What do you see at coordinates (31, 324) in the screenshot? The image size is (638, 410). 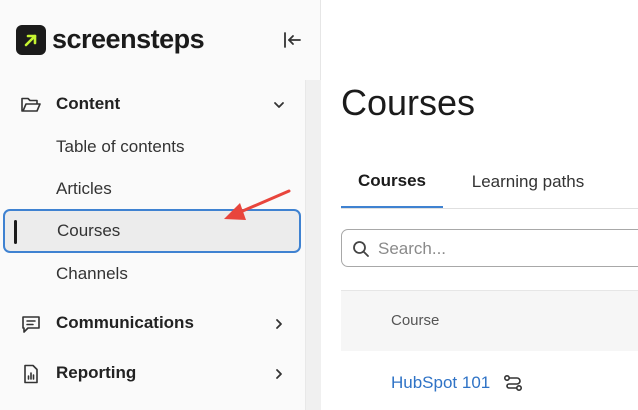 I see `message-square-icon` at bounding box center [31, 324].